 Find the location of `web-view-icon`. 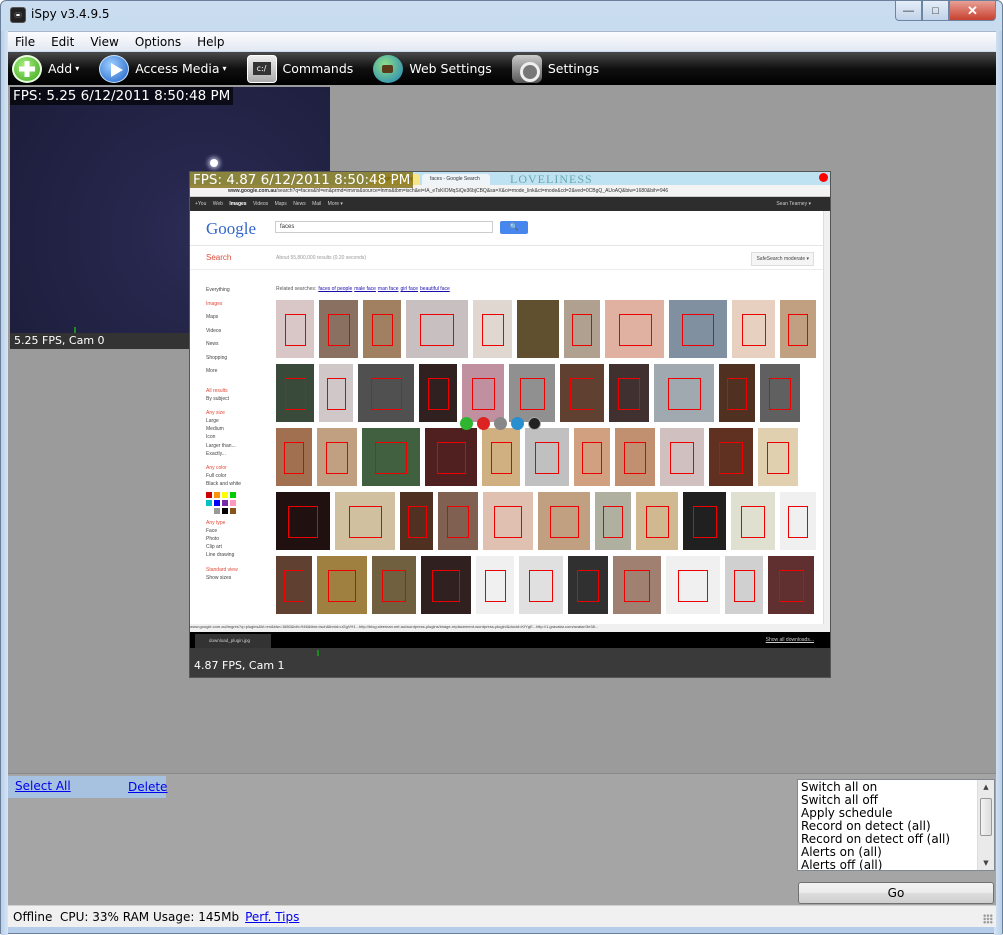

web-view-icon is located at coordinates (517, 423).